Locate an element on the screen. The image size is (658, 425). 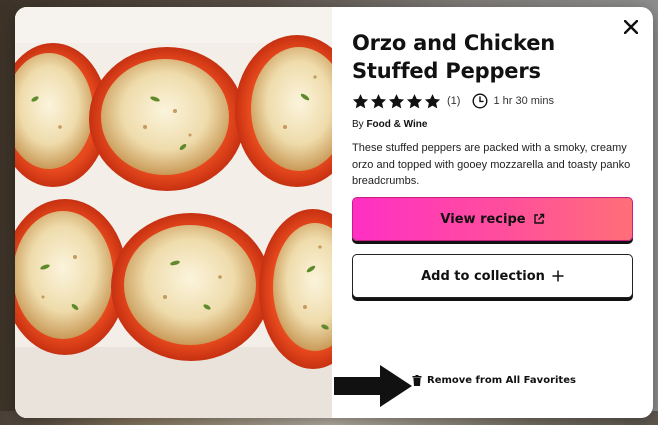
plus-icon is located at coordinates (558, 276).